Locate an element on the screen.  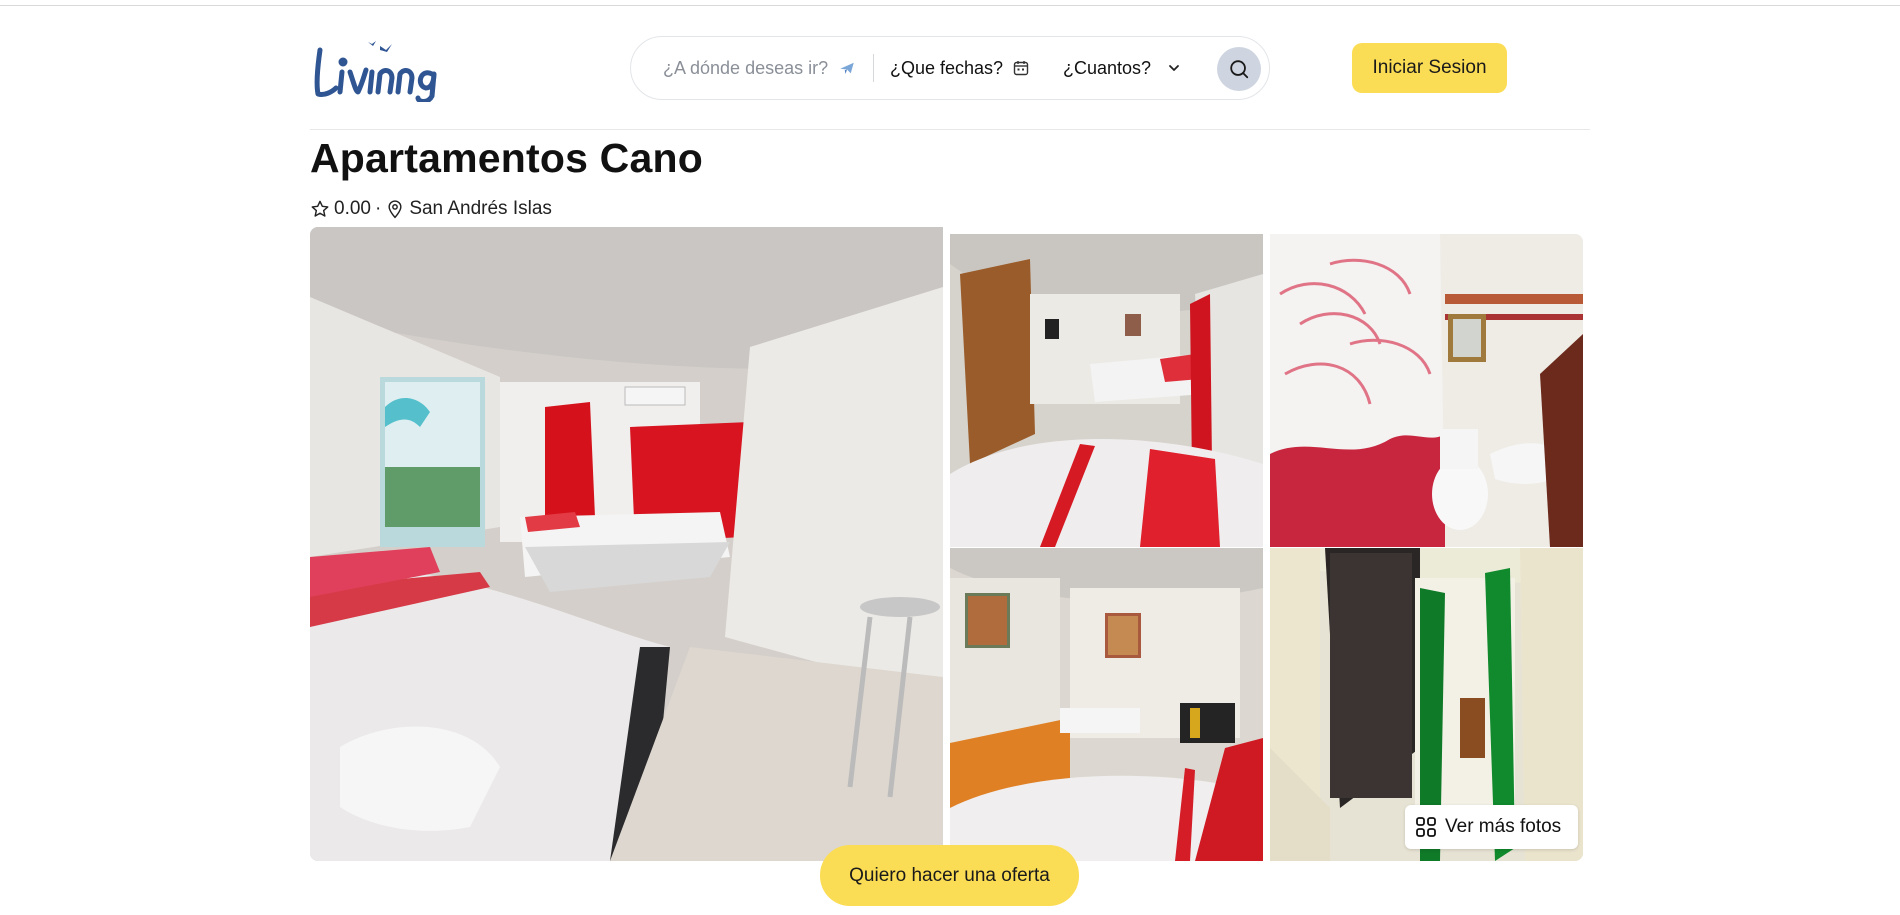
make-offer-button: Quiero hacer una oferta is located at coordinates (949, 875).